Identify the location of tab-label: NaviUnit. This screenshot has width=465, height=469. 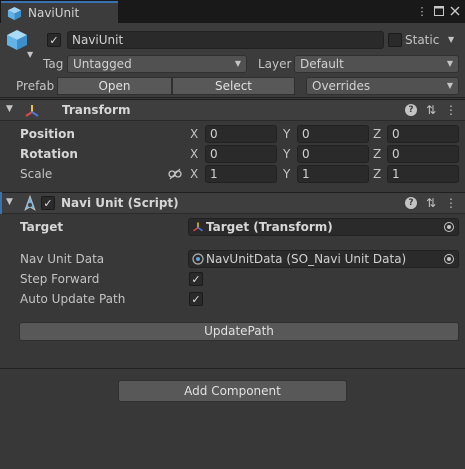
(54, 13).